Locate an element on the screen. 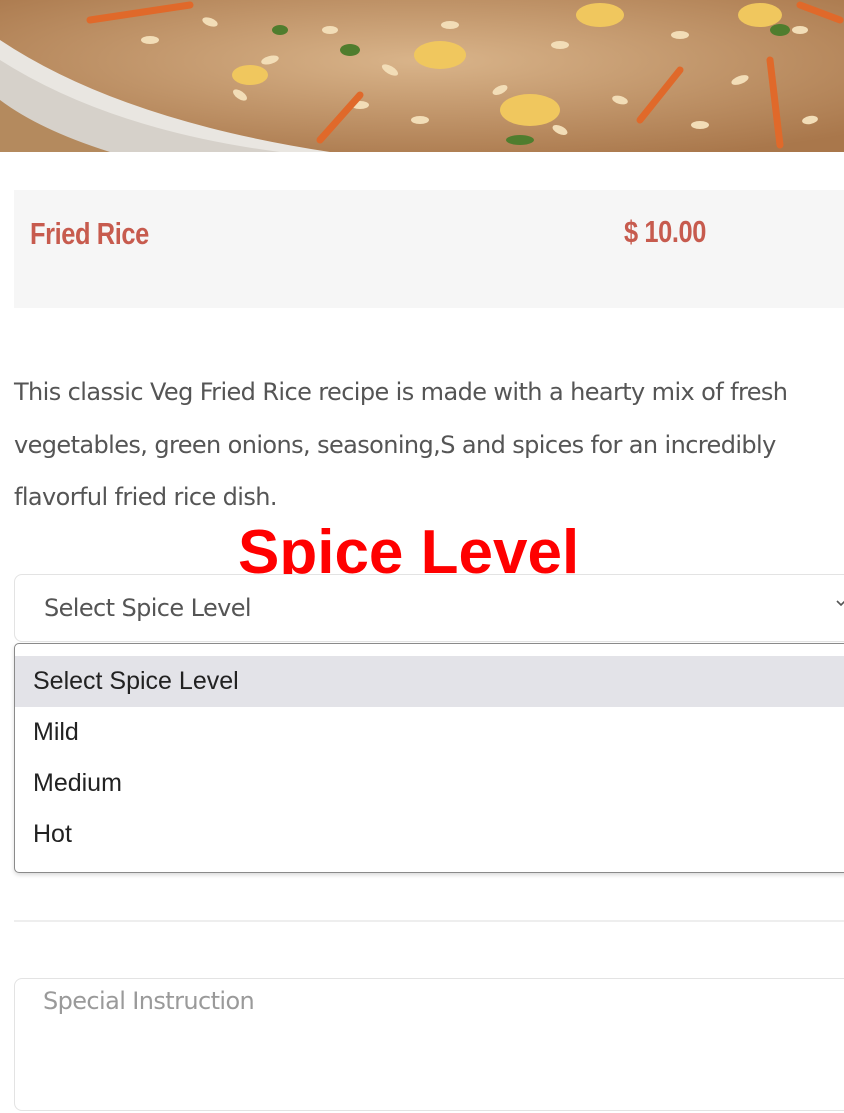 The image size is (844, 1113). item-header: Fried Rice $ 10.00 is located at coordinates (429, 249).